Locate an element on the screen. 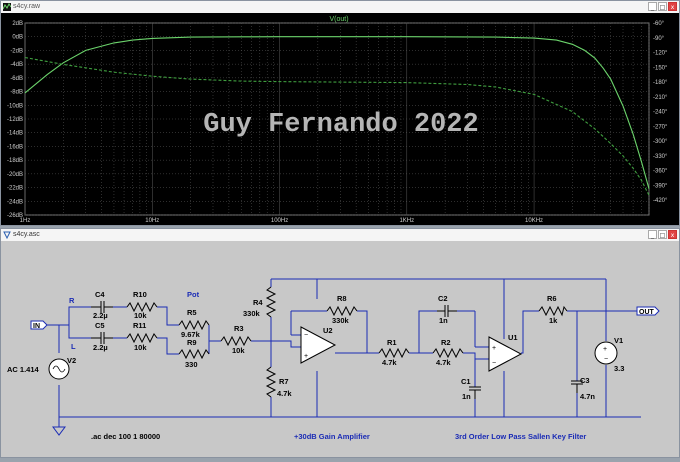 The width and height of the screenshot is (680, 462). magnitude-tick-label: -14dB is located at coordinates (15, 134).